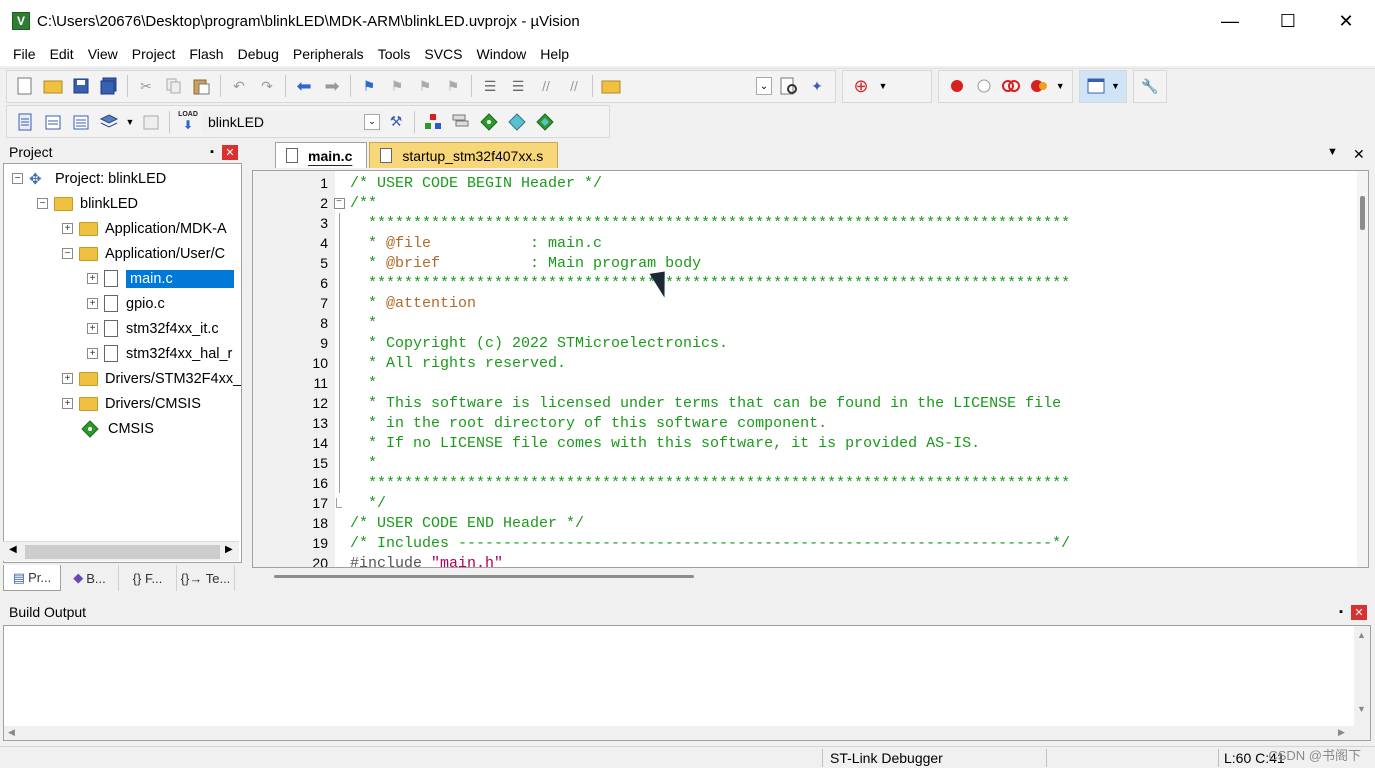 The width and height of the screenshot is (1375, 768). I want to click on editor-vertical-scrollbar, so click(1362, 369).